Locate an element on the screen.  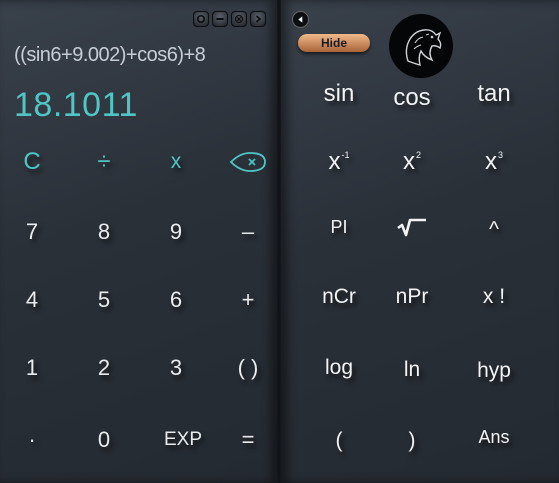
plus-button: + is located at coordinates (248, 300).